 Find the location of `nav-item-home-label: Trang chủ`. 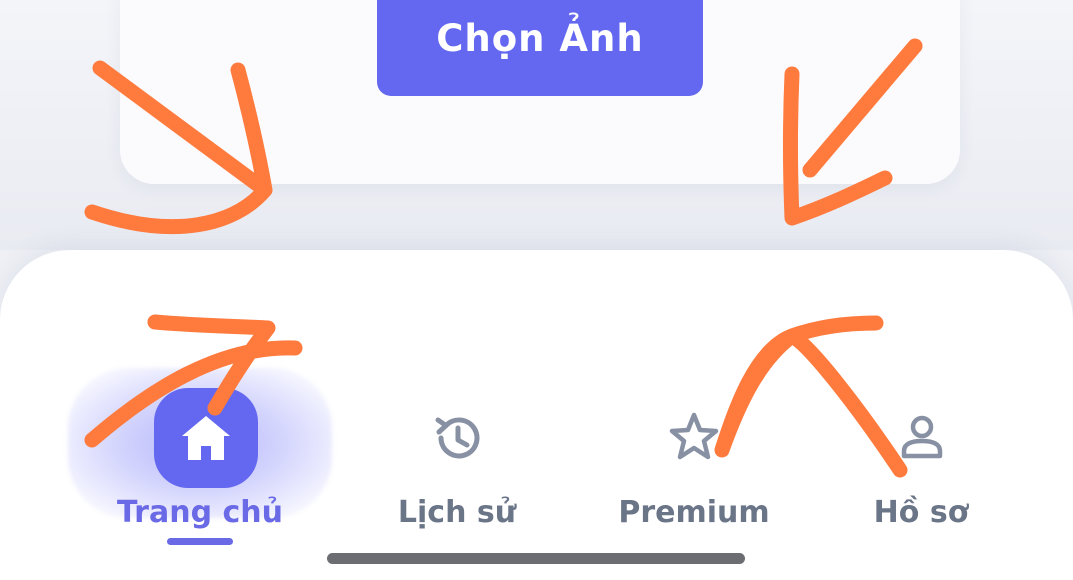

nav-item-home-label: Trang chủ is located at coordinates (200, 512).